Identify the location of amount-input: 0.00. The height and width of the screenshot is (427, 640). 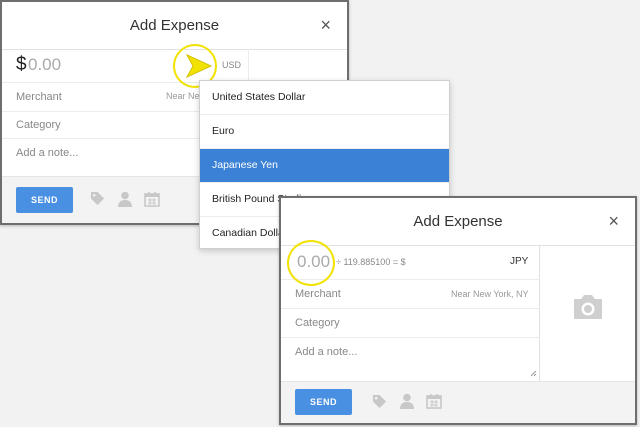
(44, 65).